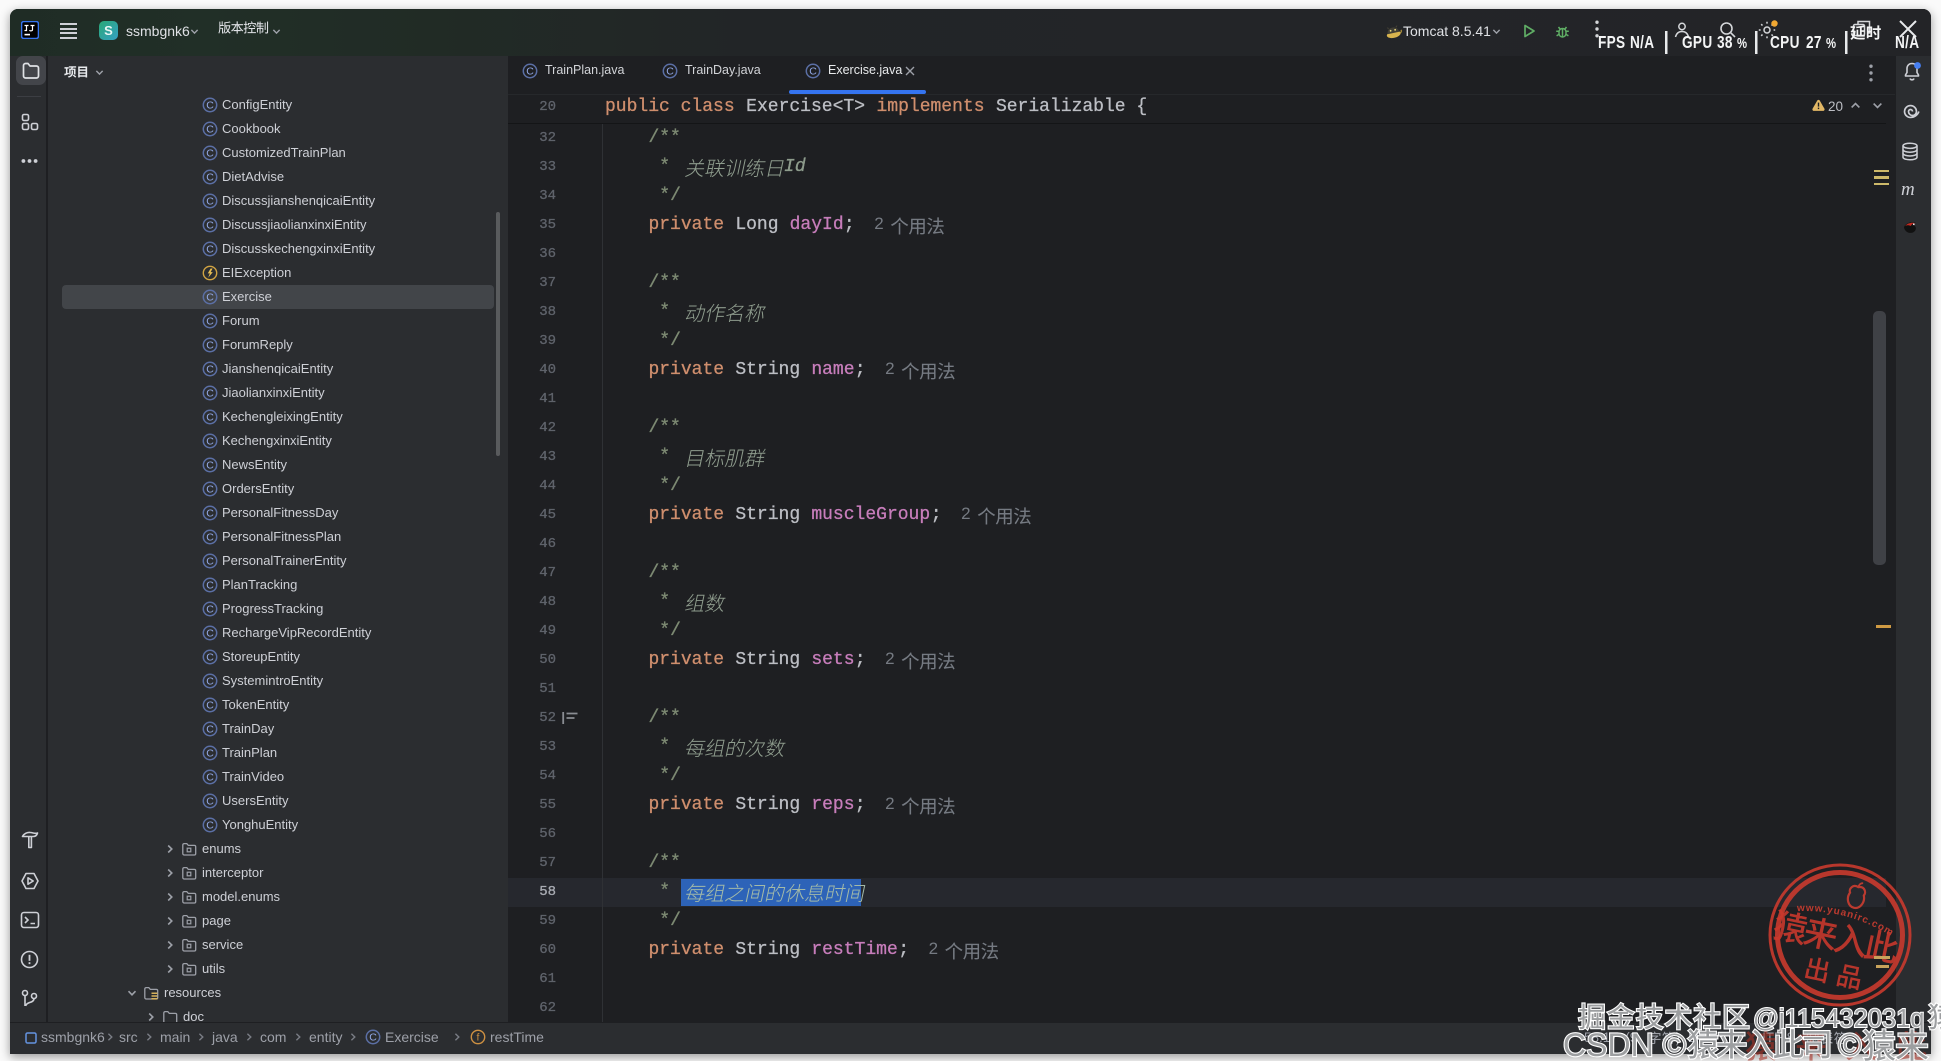 The height and width of the screenshot is (1061, 1941). What do you see at coordinates (1611, 43) in the screenshot?
I see `svg-text: FPS` at bounding box center [1611, 43].